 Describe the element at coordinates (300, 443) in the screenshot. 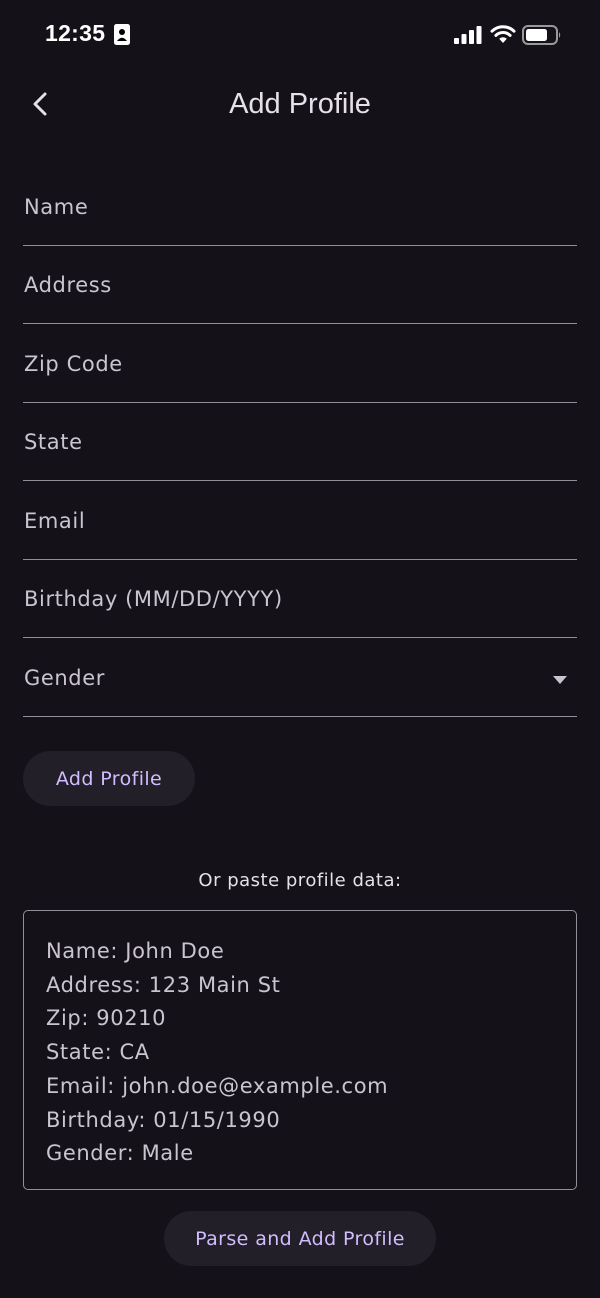

I see `state-field: State` at that location.